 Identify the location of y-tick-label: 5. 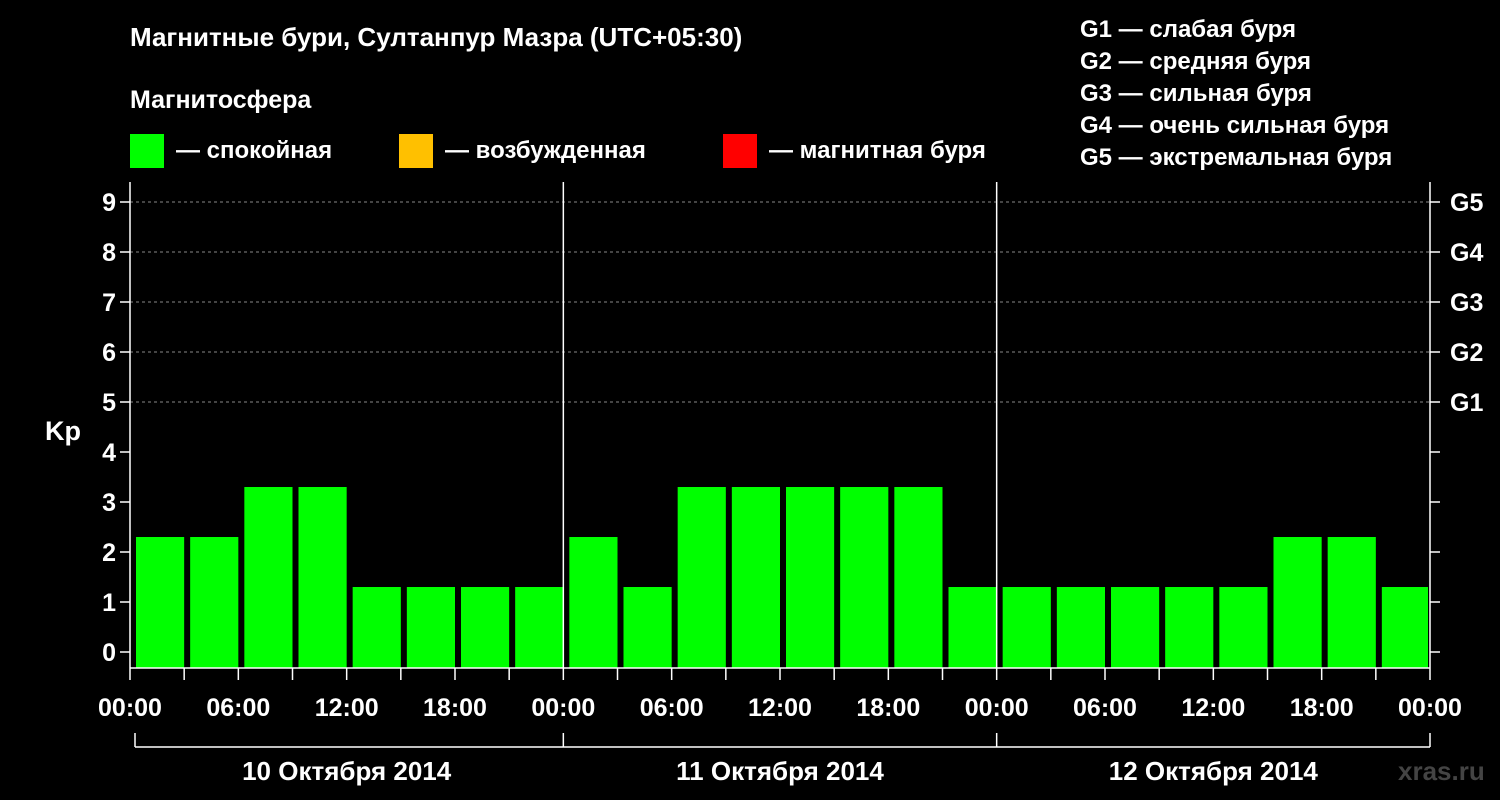
(109, 403).